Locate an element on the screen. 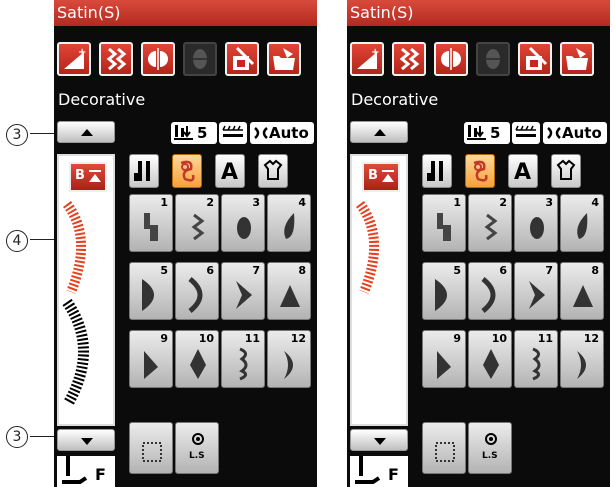  pattern-9-icon is located at coordinates (151, 365).